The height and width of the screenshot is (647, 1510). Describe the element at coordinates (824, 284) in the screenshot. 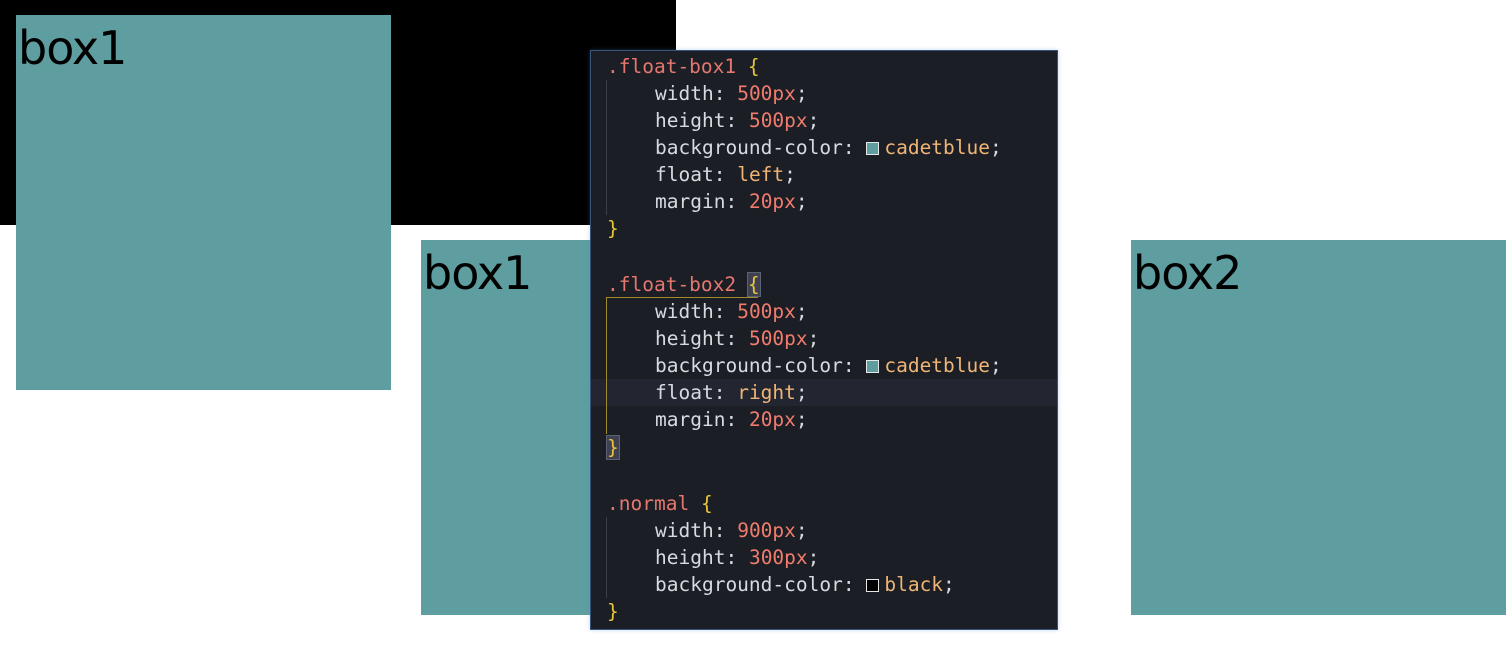

I see `code-line: .float-box2 {` at that location.